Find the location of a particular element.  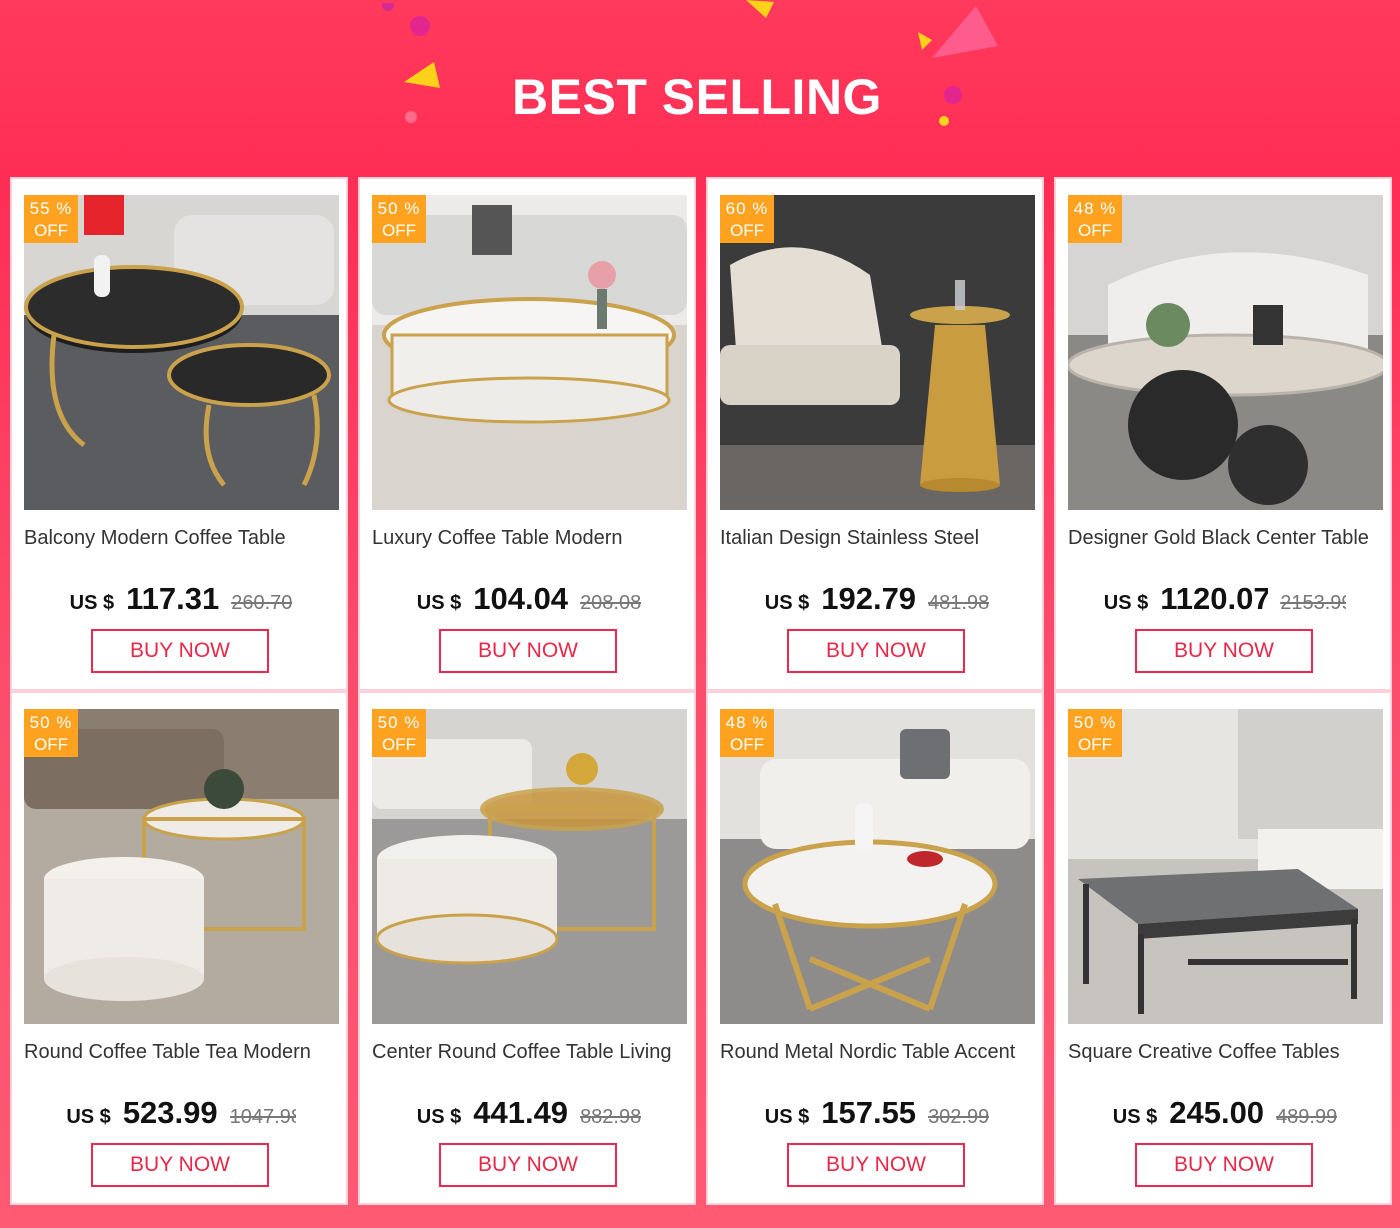

sale-price: 441.49 is located at coordinates (521, 1112).